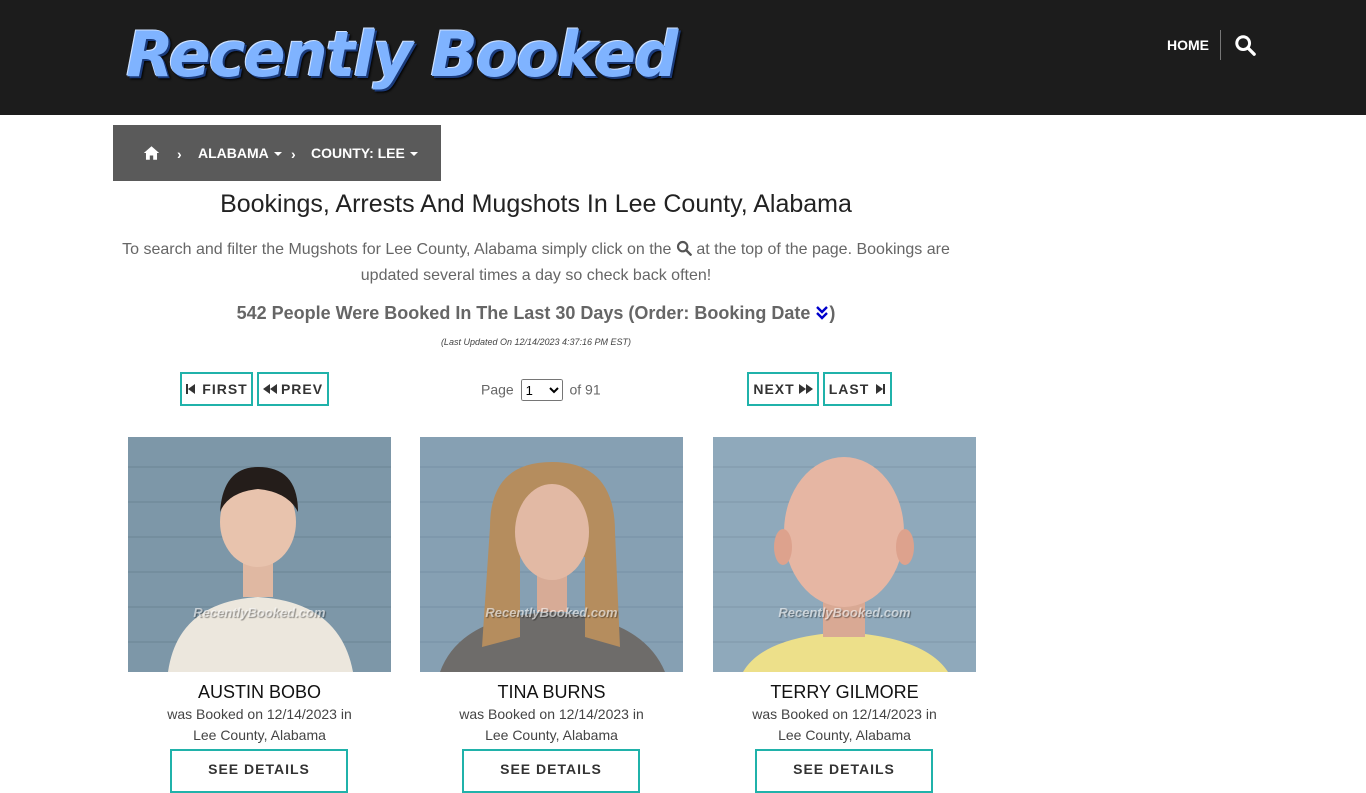  What do you see at coordinates (259, 692) in the screenshot?
I see `person-name: AUSTIN BOBO` at bounding box center [259, 692].